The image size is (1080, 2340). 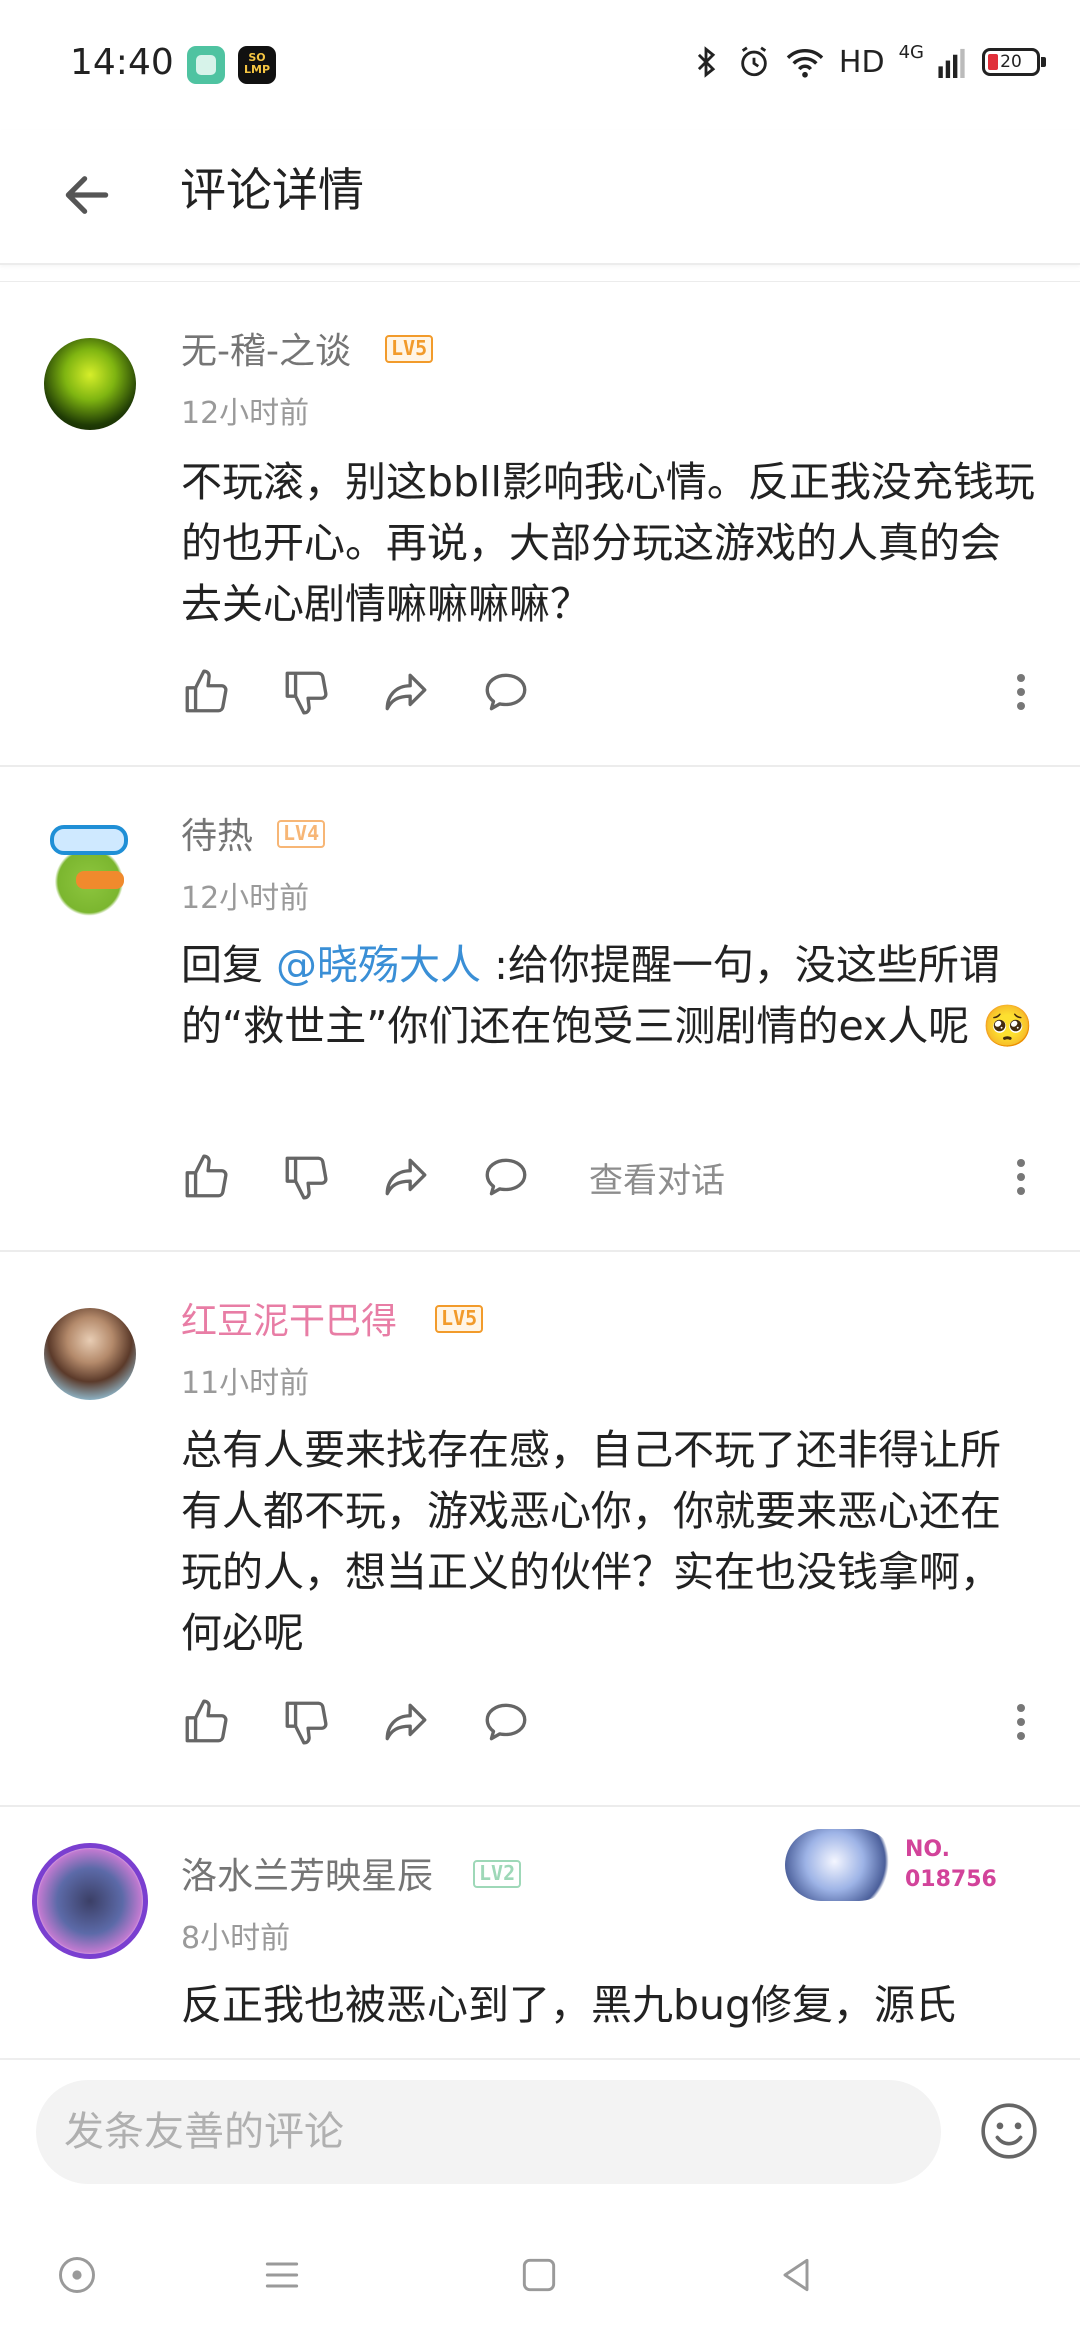 What do you see at coordinates (540, 276) in the screenshot?
I see `divider` at bounding box center [540, 276].